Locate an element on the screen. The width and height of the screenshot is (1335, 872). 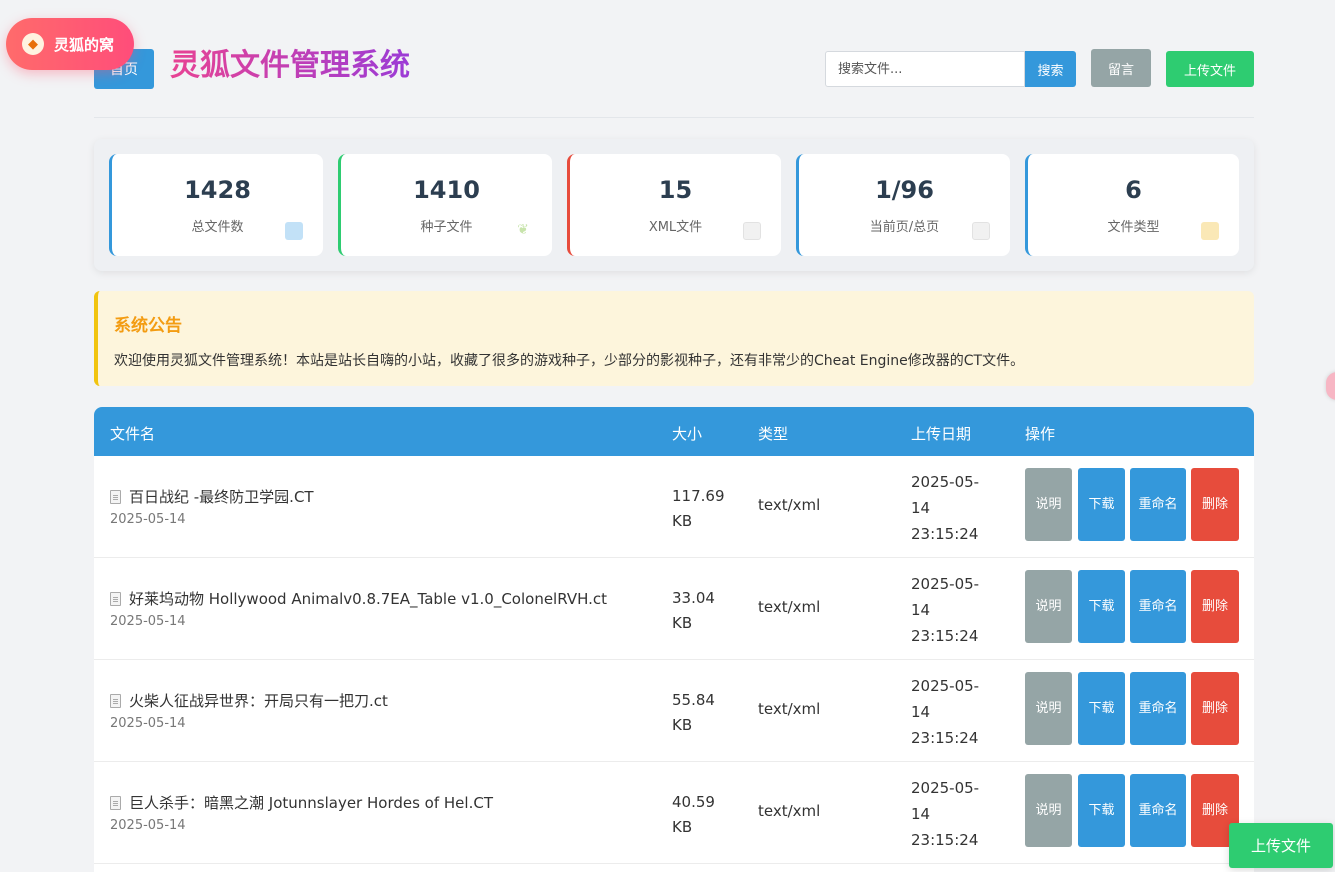
upload-button: 上传文件 is located at coordinates (1210, 69).